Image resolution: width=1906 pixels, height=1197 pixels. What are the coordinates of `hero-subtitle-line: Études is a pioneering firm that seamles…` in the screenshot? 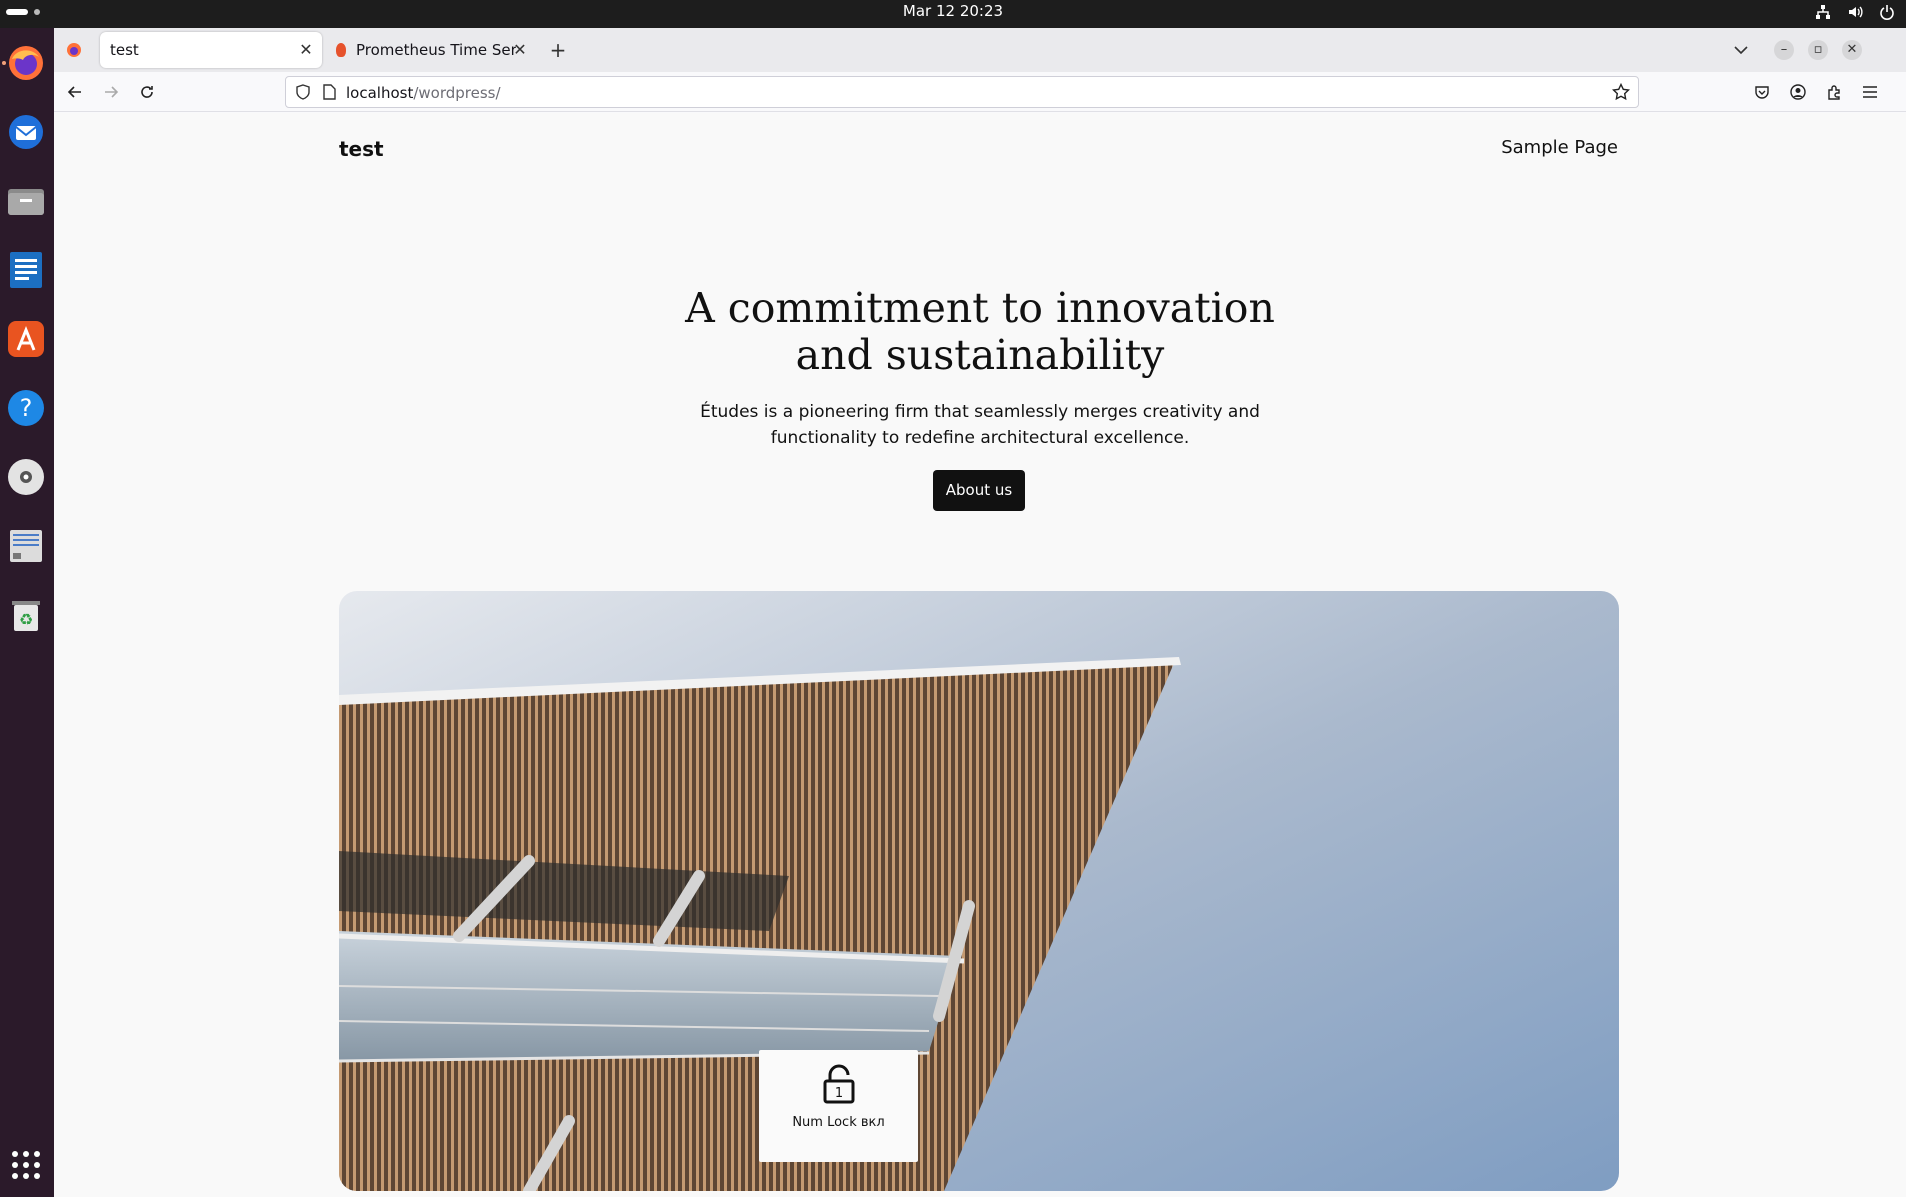 It's located at (980, 412).